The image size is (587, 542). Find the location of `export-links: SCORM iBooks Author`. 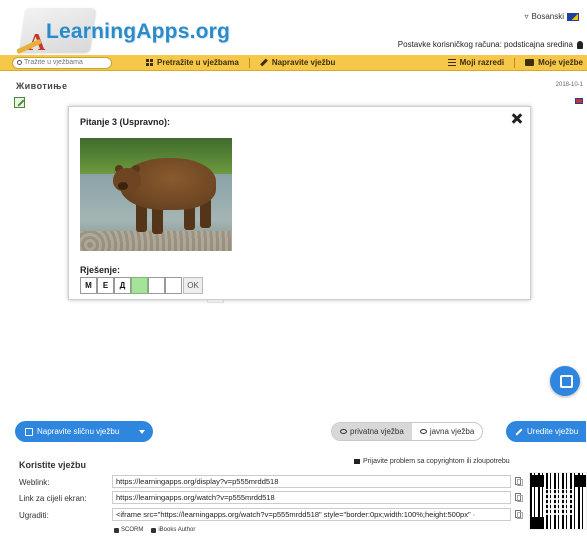

export-links: SCORM iBooks Author is located at coordinates (154, 530).